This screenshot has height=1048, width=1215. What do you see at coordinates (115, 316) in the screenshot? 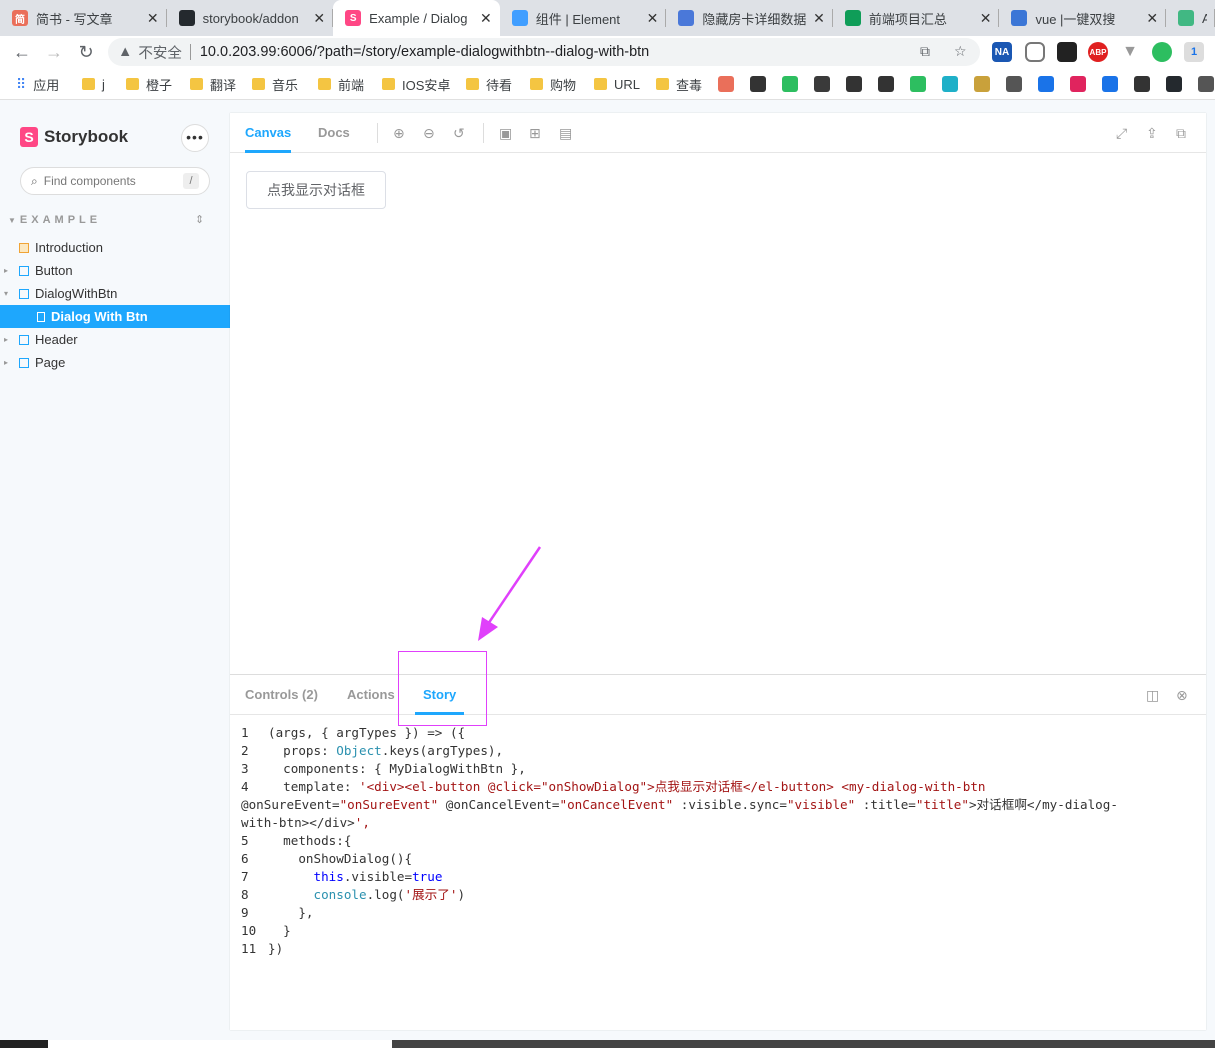
I see `sidebar-item-dialog-with-btn: Dialog With Btn` at bounding box center [115, 316].